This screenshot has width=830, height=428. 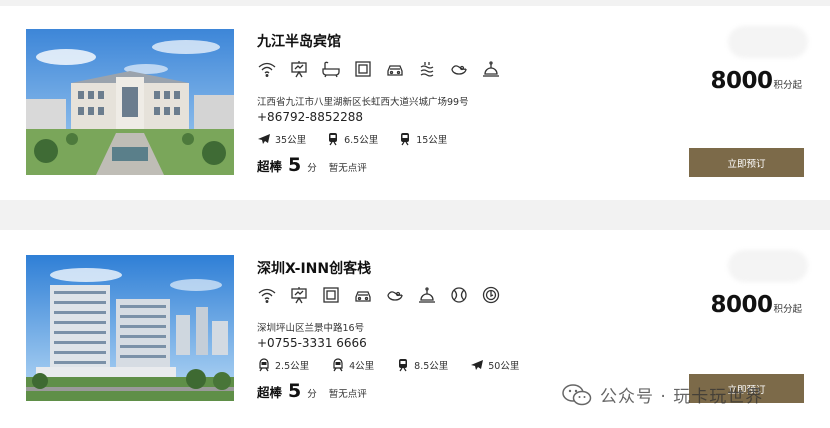 I want to click on hotel-phone: +86792-8852288, so click(x=310, y=117).